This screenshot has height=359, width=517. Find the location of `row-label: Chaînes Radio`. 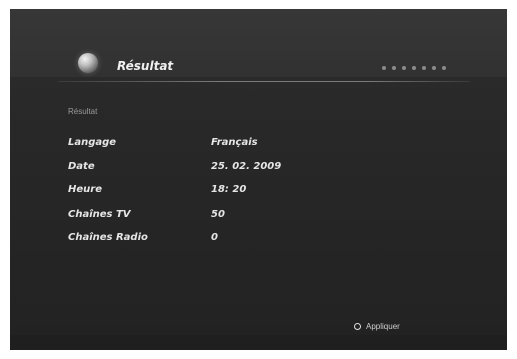

row-label: Chaînes Radio is located at coordinates (108, 237).